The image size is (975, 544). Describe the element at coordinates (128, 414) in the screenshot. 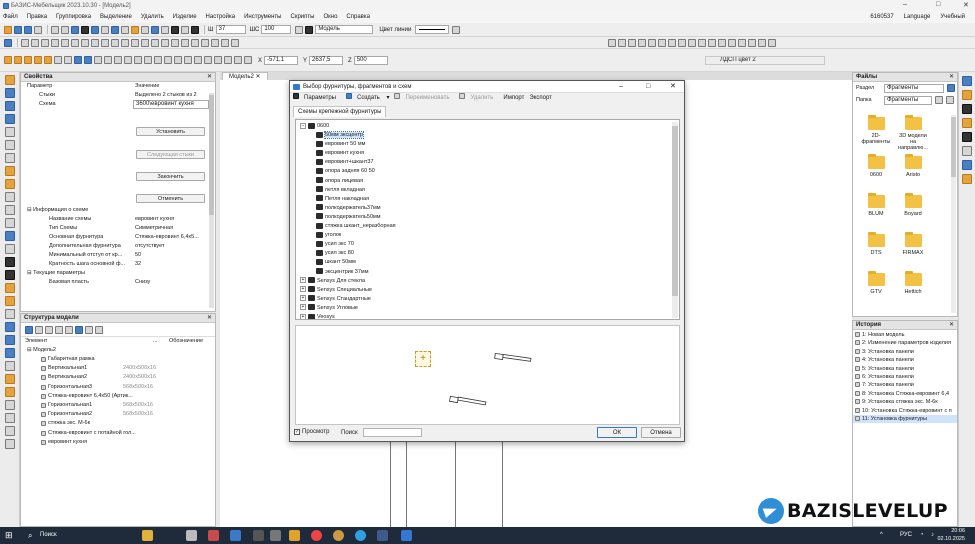

I see `structure-tree-item: Горизонтальная2 568x500x16` at that location.